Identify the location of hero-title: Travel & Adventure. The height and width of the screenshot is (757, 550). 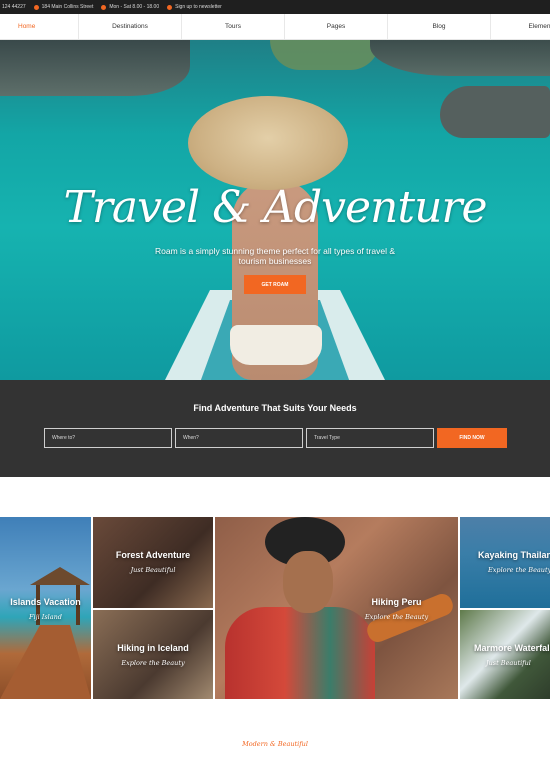
(275, 207).